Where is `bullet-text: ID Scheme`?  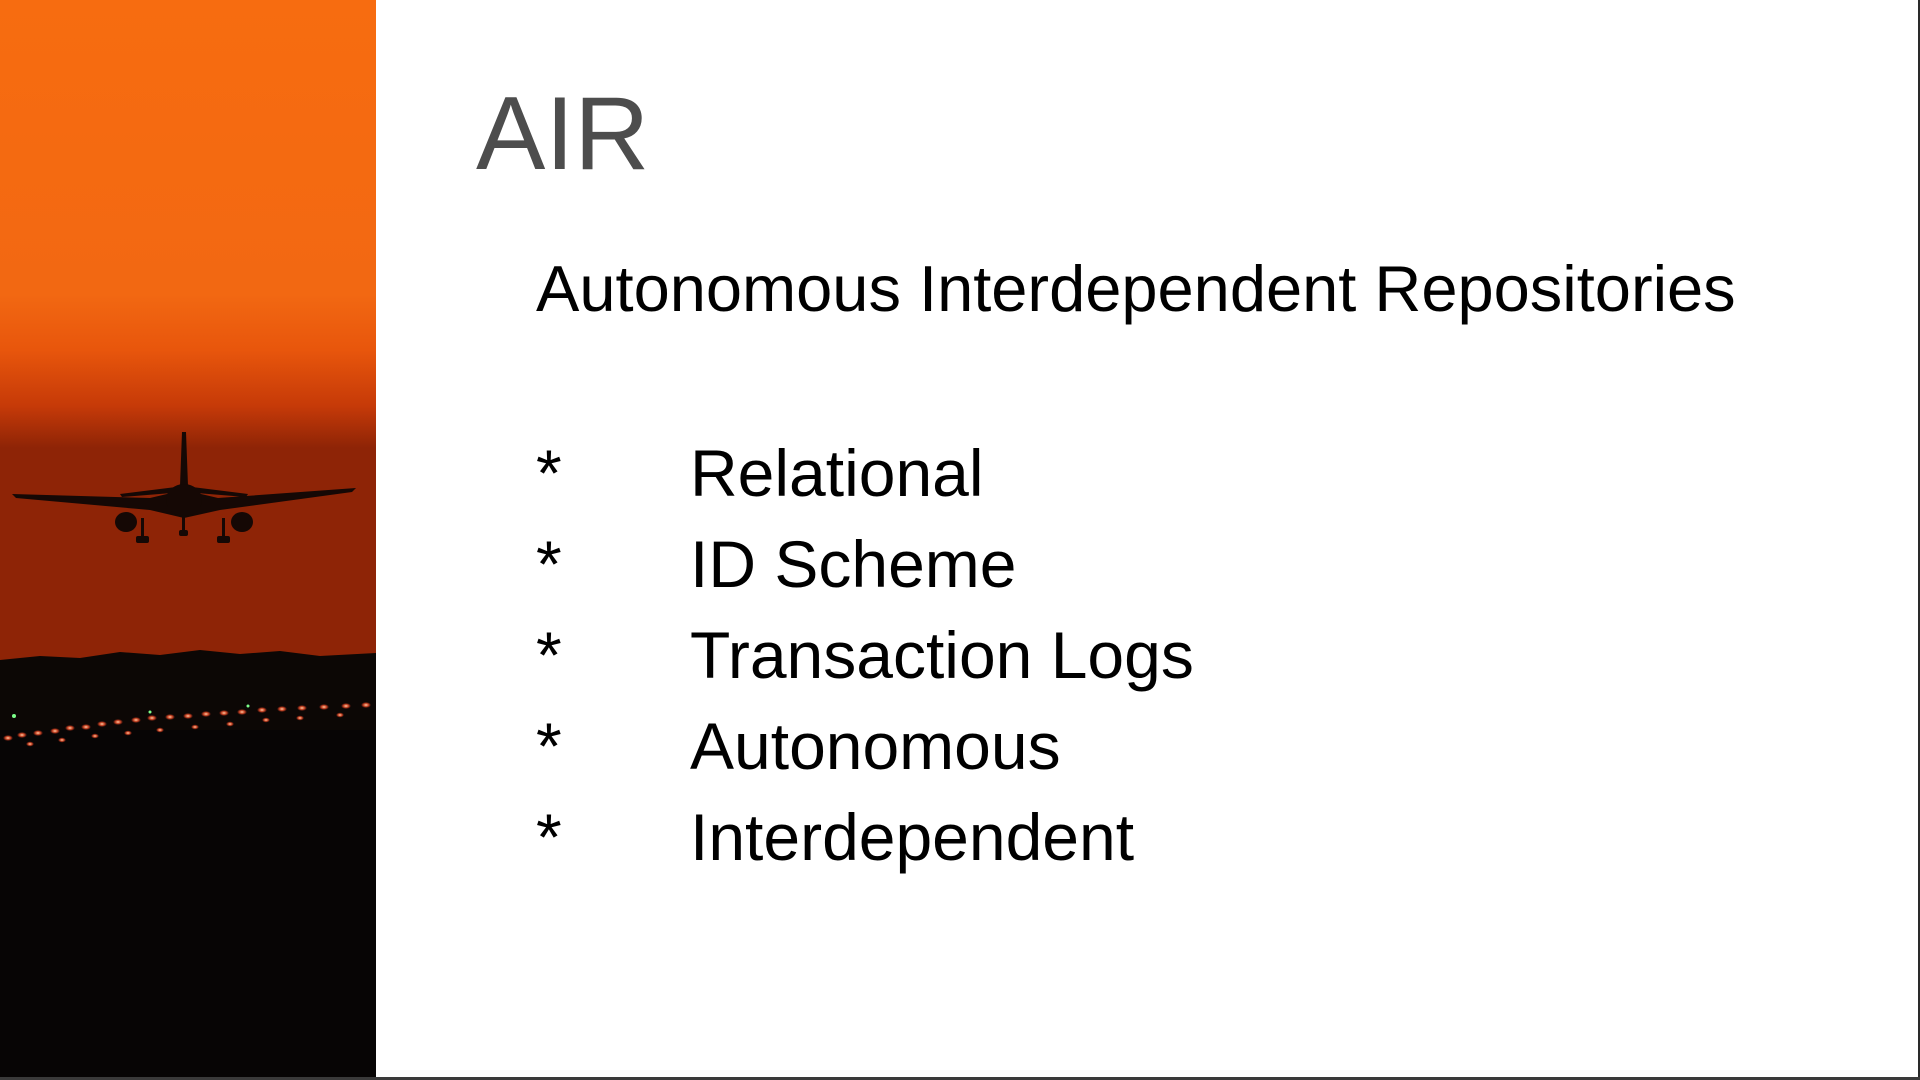 bullet-text: ID Scheme is located at coordinates (853, 564).